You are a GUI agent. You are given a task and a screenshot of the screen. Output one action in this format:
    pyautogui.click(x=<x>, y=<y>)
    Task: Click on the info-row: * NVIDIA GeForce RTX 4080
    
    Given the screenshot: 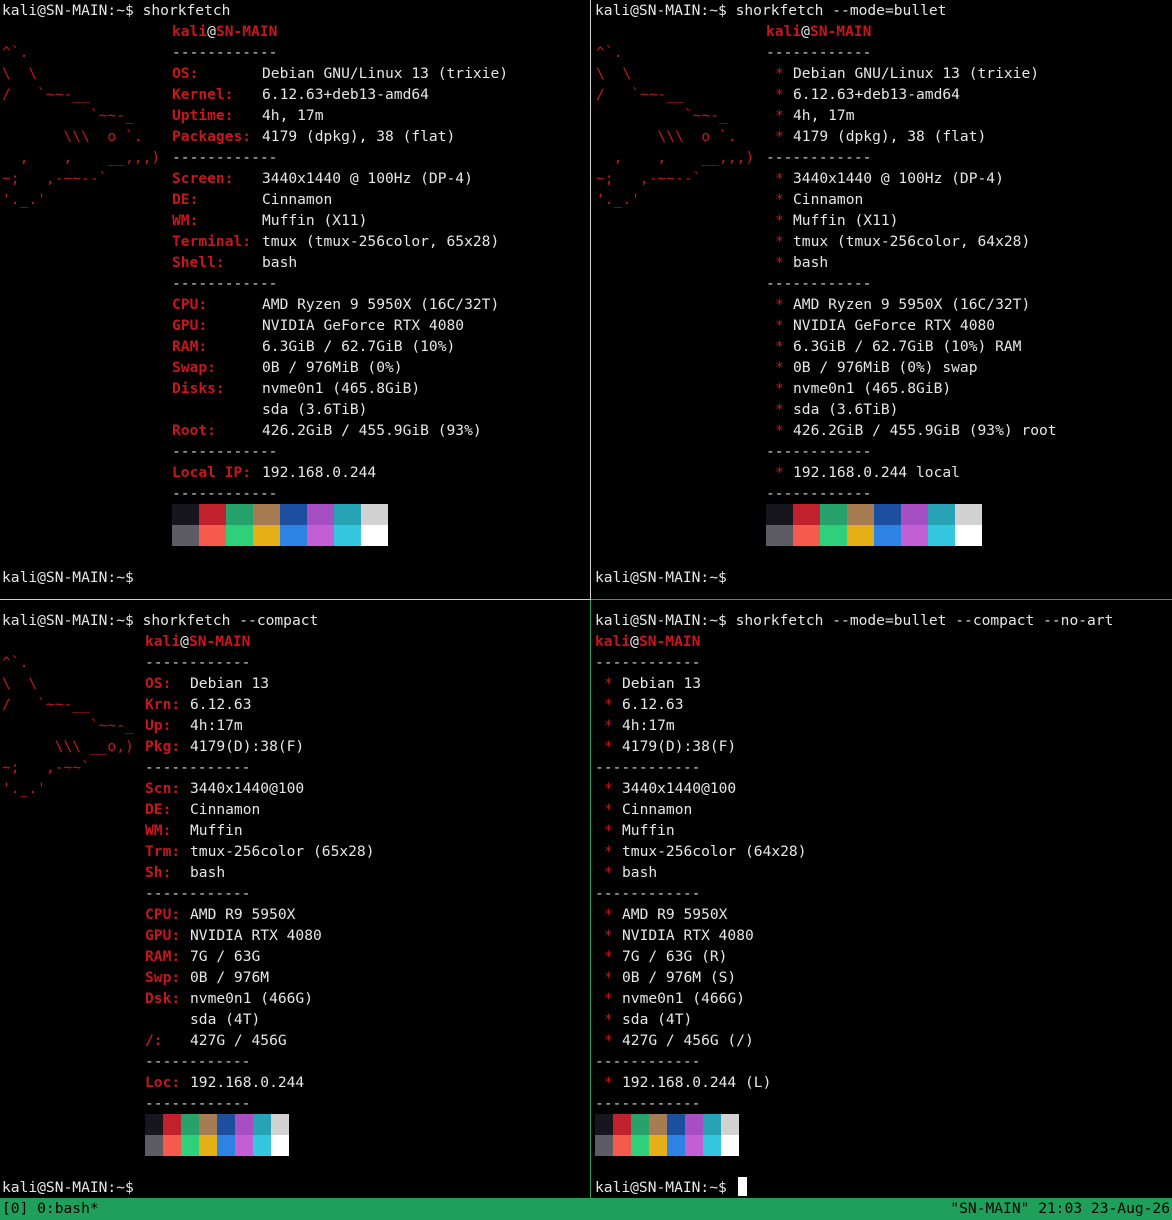 What is the action you would take?
    pyautogui.click(x=966, y=325)
    